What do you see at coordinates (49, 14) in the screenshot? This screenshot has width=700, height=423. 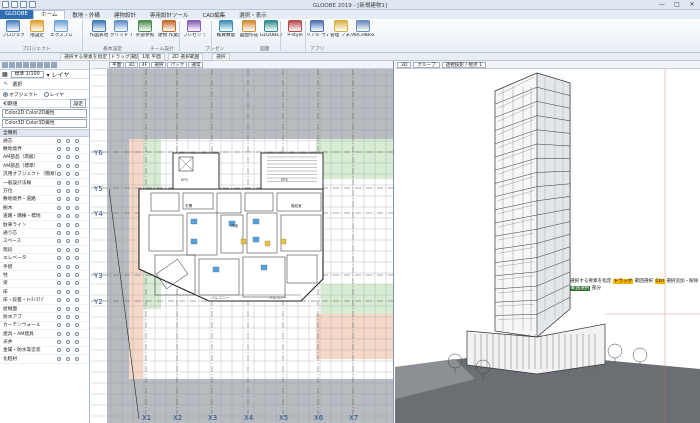 I see `tab-home: ホーム` at bounding box center [49, 14].